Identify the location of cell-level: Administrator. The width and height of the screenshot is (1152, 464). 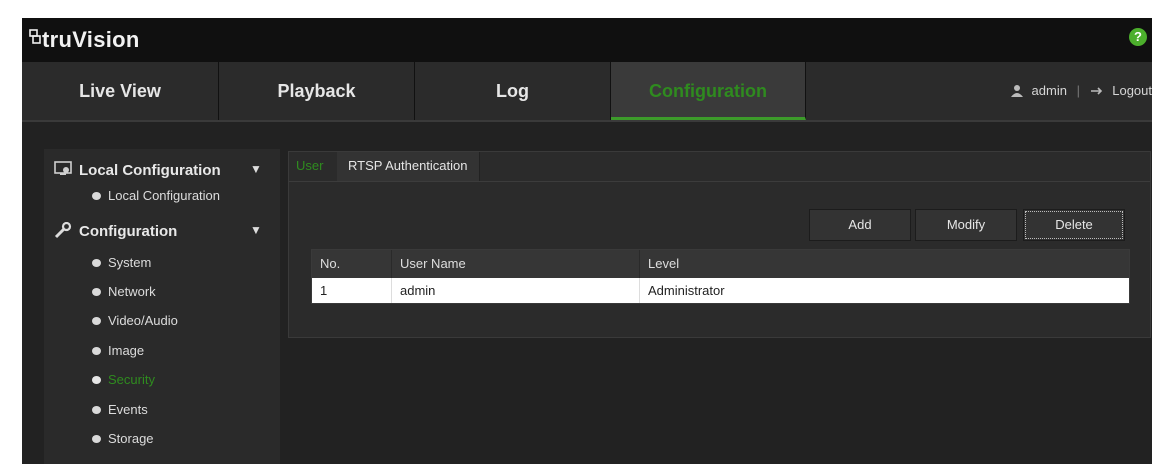
(686, 290).